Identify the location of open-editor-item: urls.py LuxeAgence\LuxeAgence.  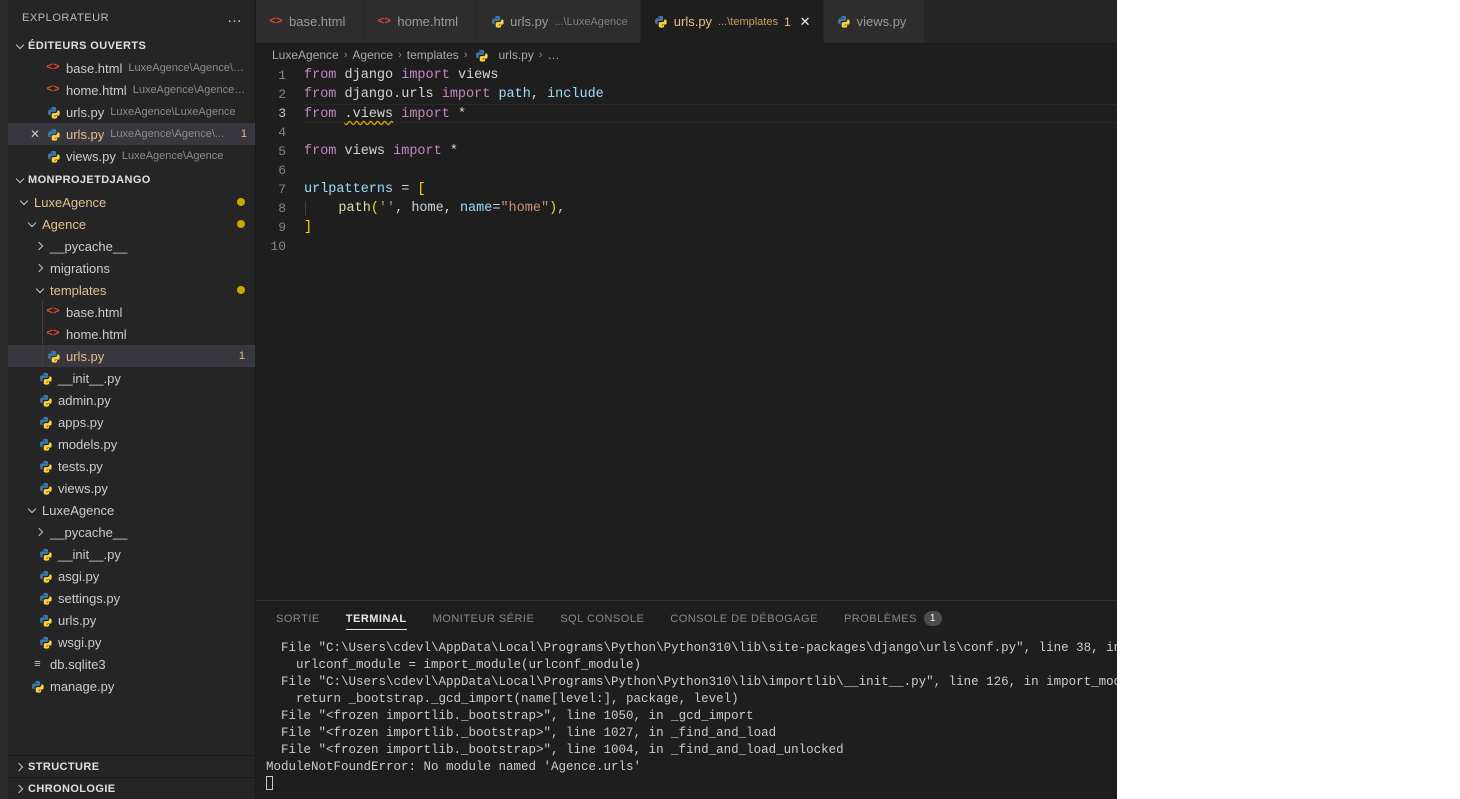
(131, 112).